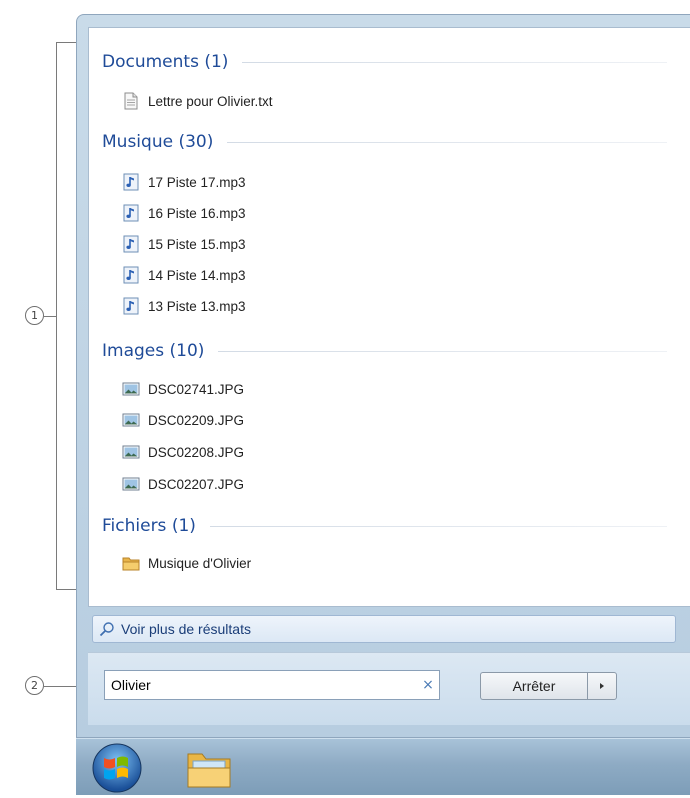 Image resolution: width=690 pixels, height=798 pixels. Describe the element at coordinates (183, 452) in the screenshot. I see `result-item: DSC02208.JPG` at that location.